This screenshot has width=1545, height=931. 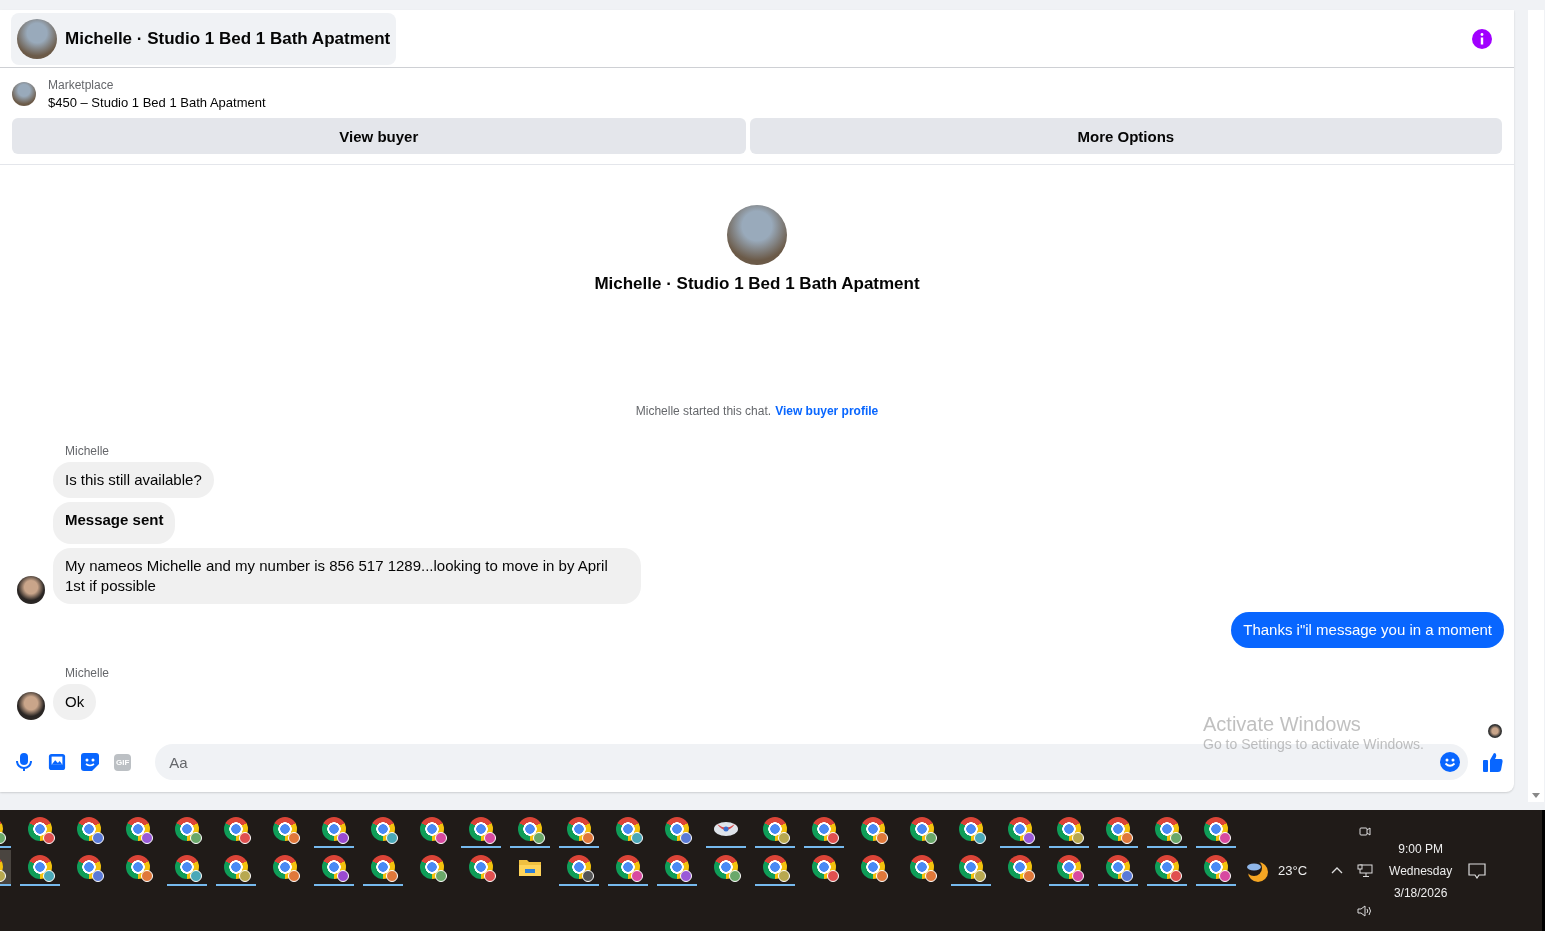 What do you see at coordinates (347, 576) in the screenshot?
I see `message-bubble: My nameos Michelle and my number is 856 517 1289...looking to move in by April 1st if possible` at bounding box center [347, 576].